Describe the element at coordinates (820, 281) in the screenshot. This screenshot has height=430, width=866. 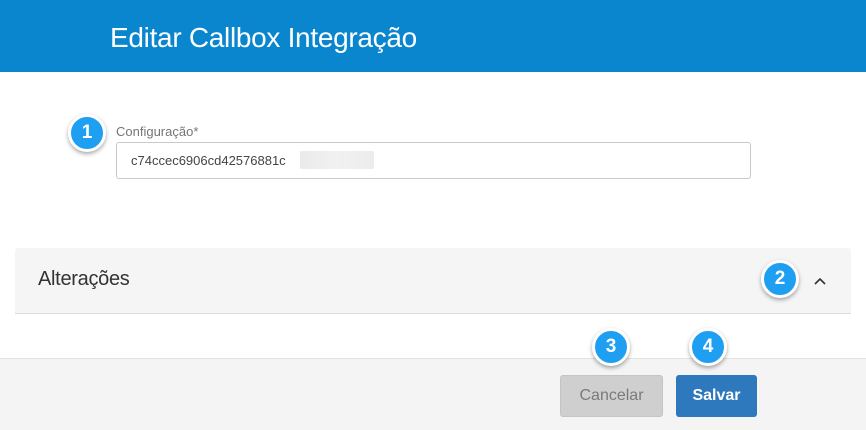
I see `chevron-up-icon` at that location.